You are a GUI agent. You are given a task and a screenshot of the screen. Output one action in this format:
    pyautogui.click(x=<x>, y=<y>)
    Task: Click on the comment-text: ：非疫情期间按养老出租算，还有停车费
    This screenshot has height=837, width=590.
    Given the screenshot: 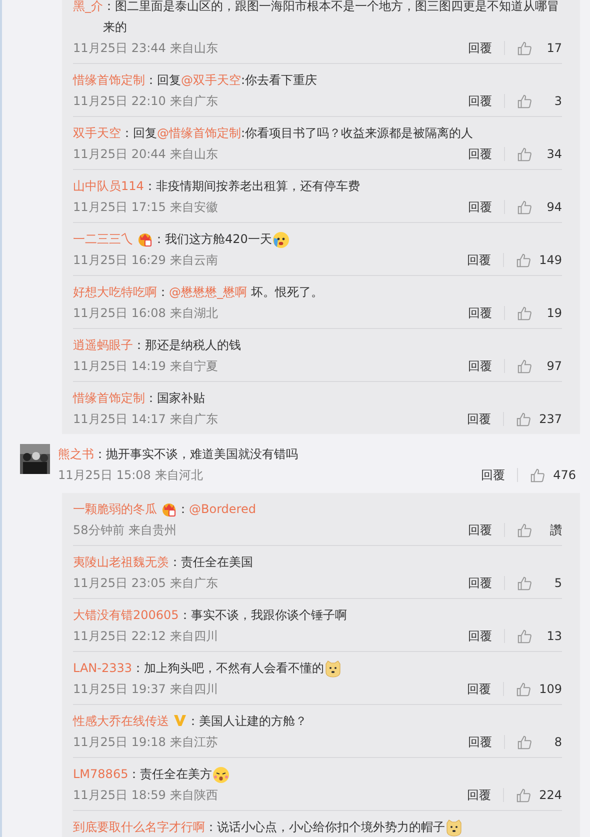 What is the action you would take?
    pyautogui.click(x=252, y=186)
    